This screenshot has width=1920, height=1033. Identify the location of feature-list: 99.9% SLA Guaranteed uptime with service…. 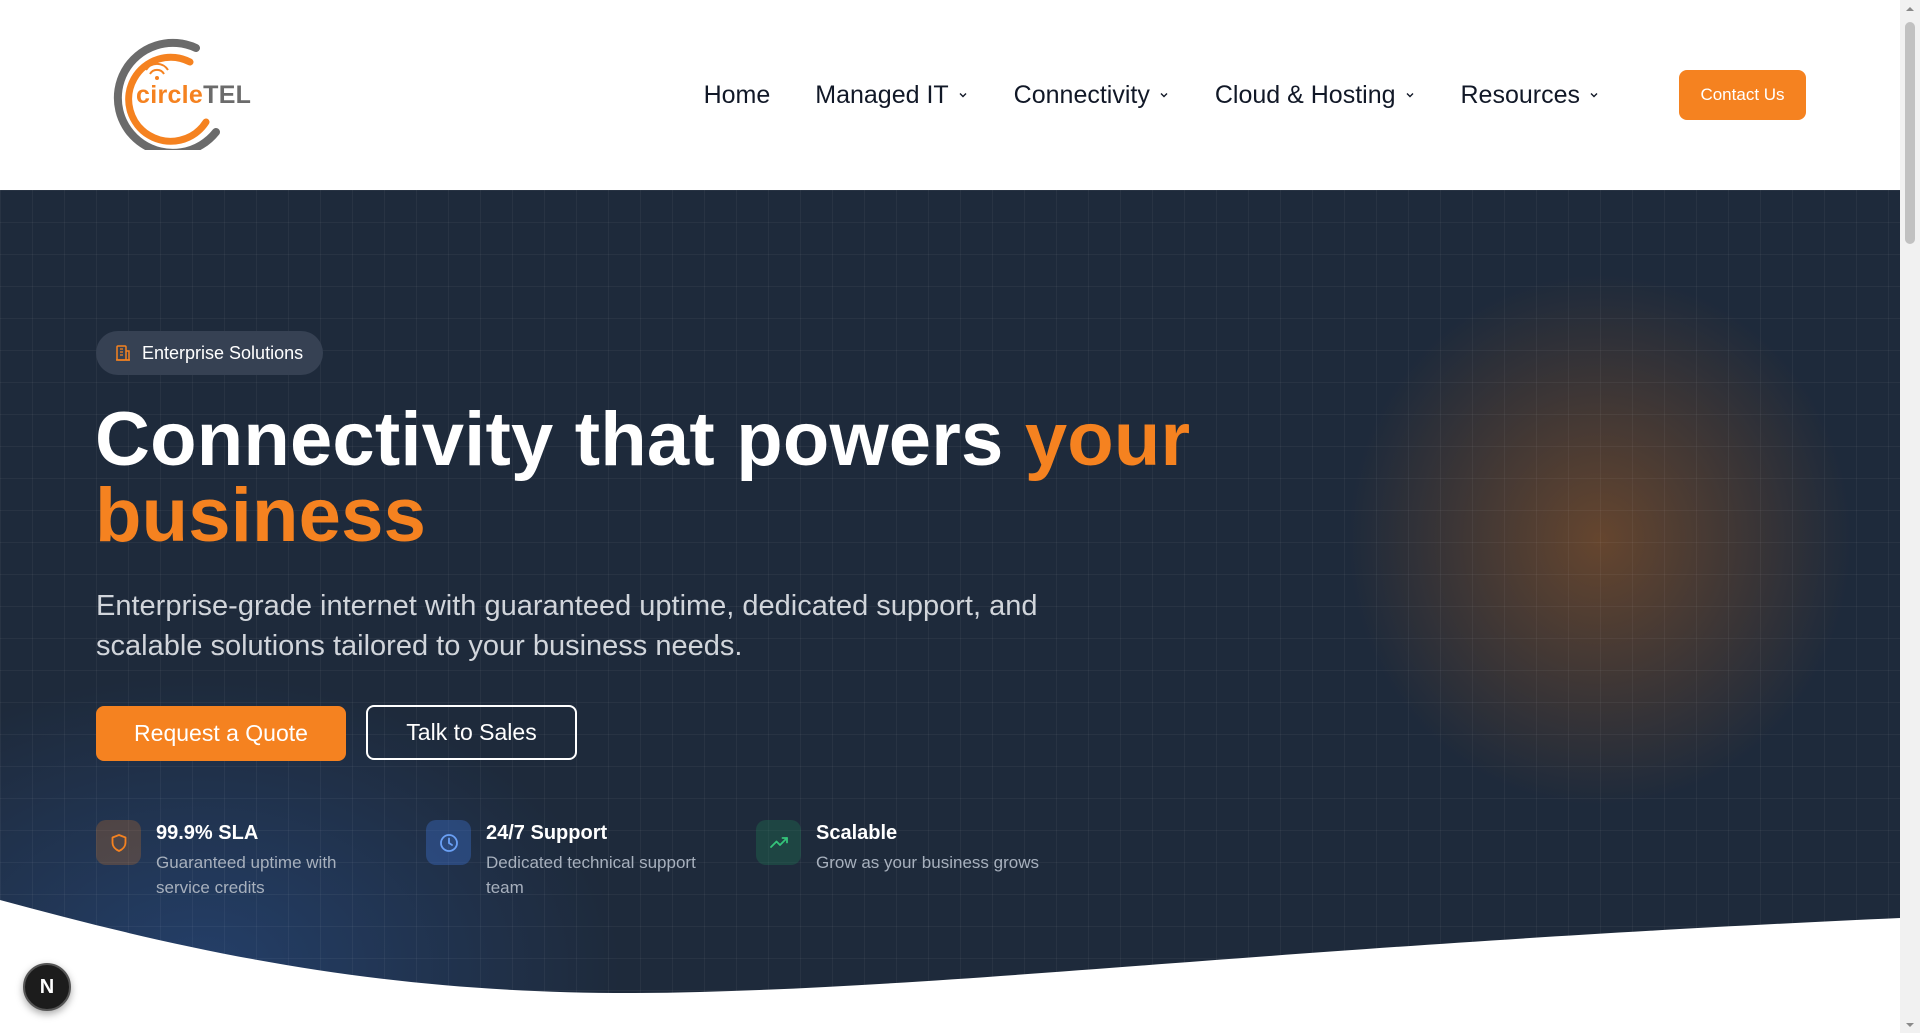
(591, 860).